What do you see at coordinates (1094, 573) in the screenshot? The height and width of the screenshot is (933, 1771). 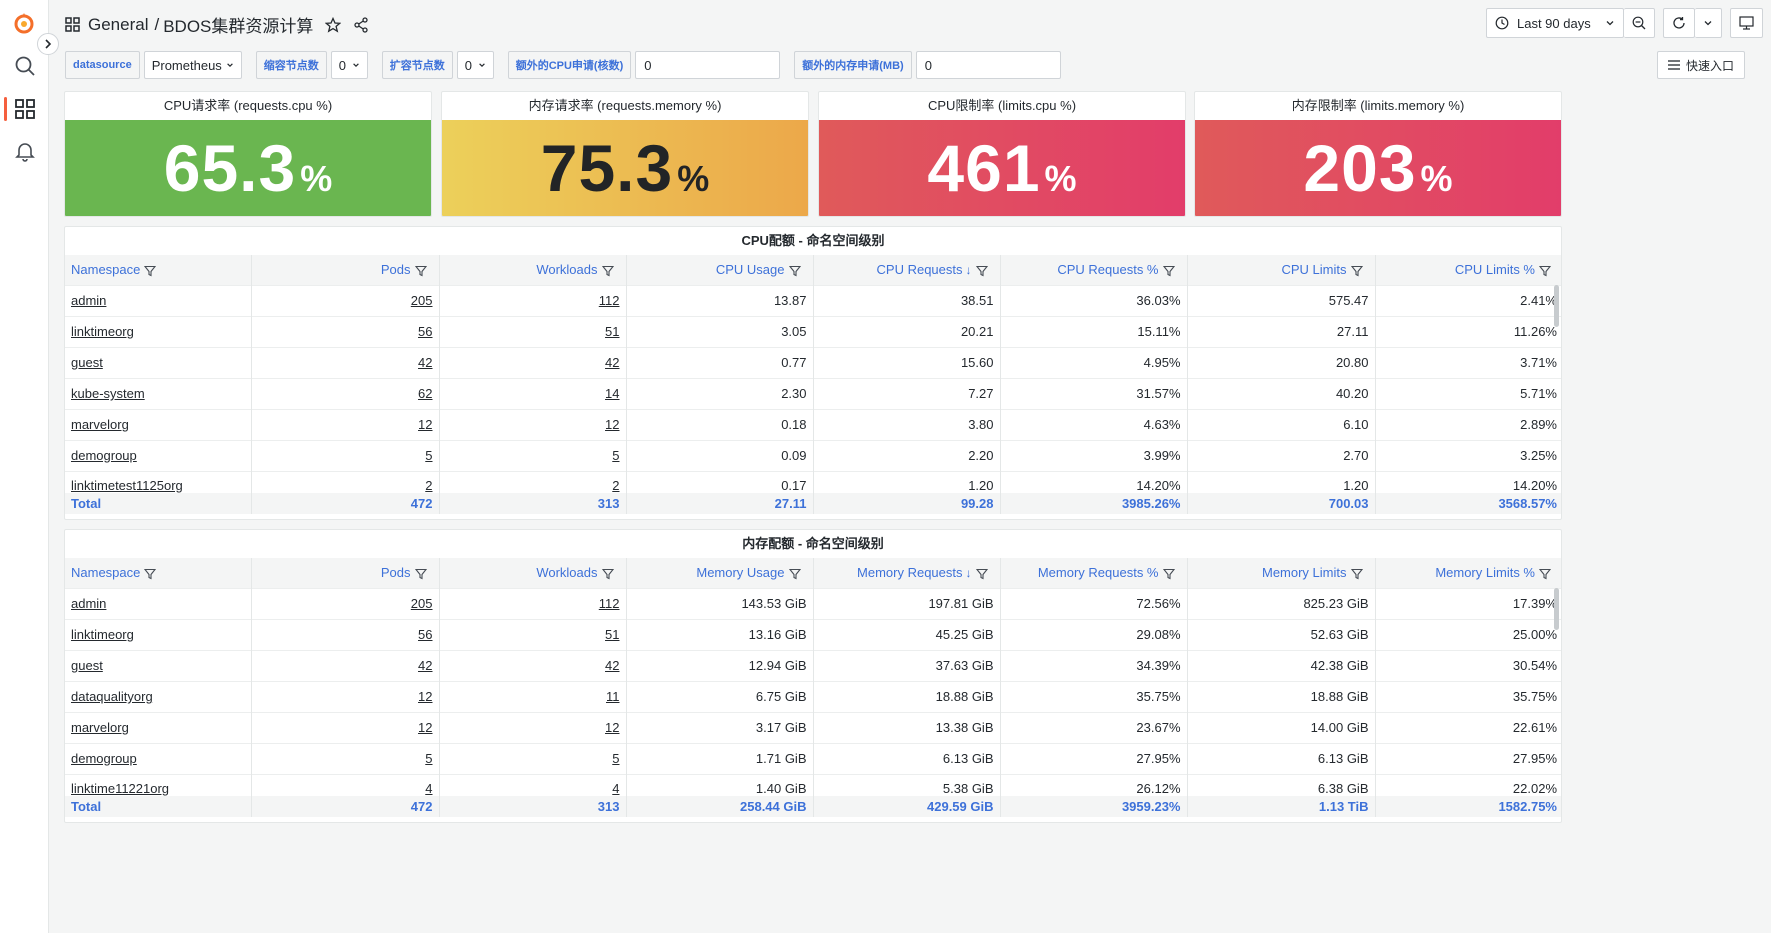 I see `column-header: Memory Requests %` at bounding box center [1094, 573].